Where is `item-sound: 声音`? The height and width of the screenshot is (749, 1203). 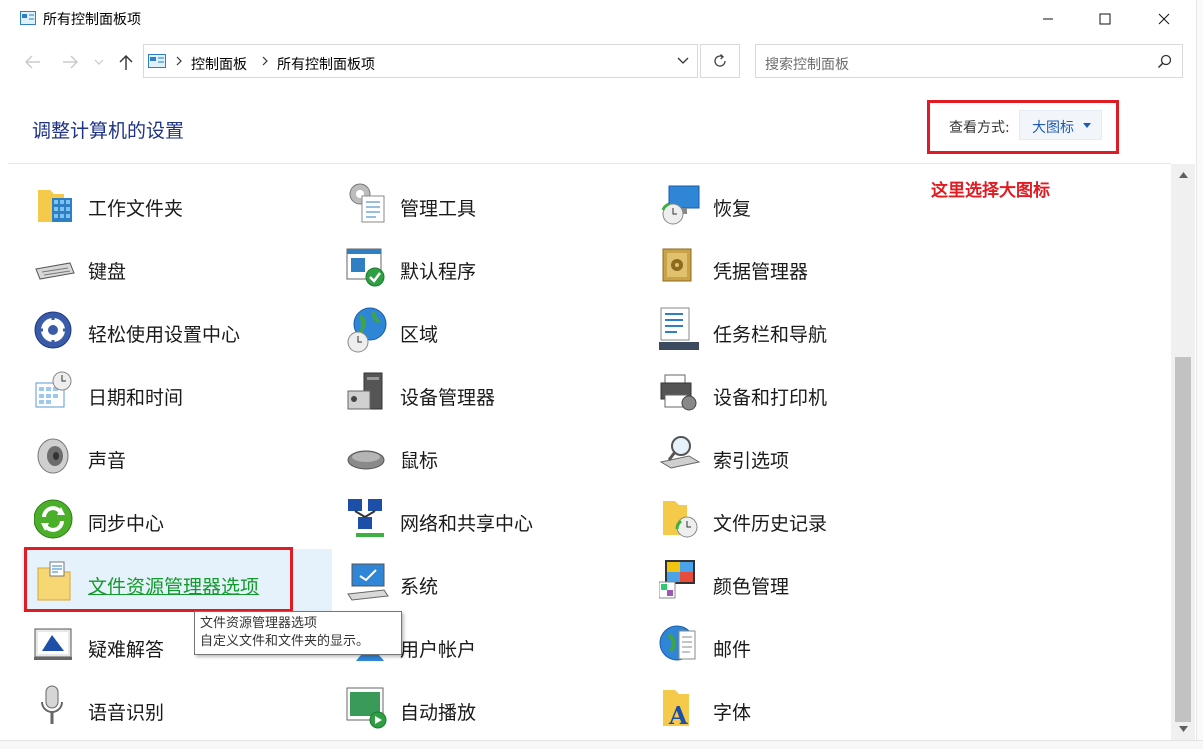 item-sound: 声音 is located at coordinates (184, 462).